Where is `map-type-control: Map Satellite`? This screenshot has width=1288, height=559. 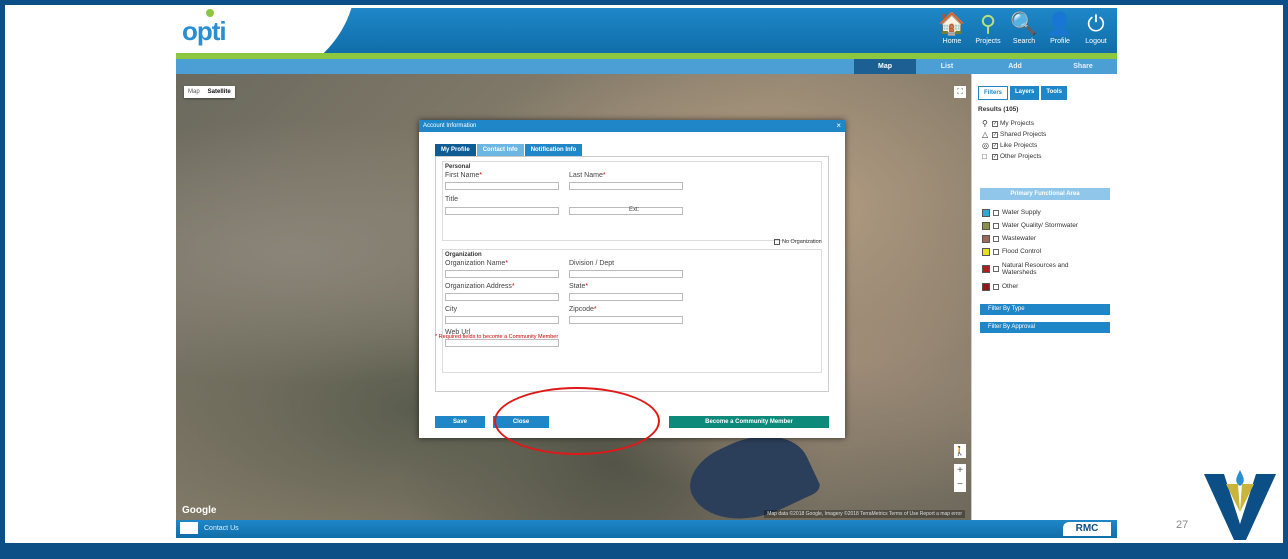
map-type-control: Map Satellite is located at coordinates (209, 92).